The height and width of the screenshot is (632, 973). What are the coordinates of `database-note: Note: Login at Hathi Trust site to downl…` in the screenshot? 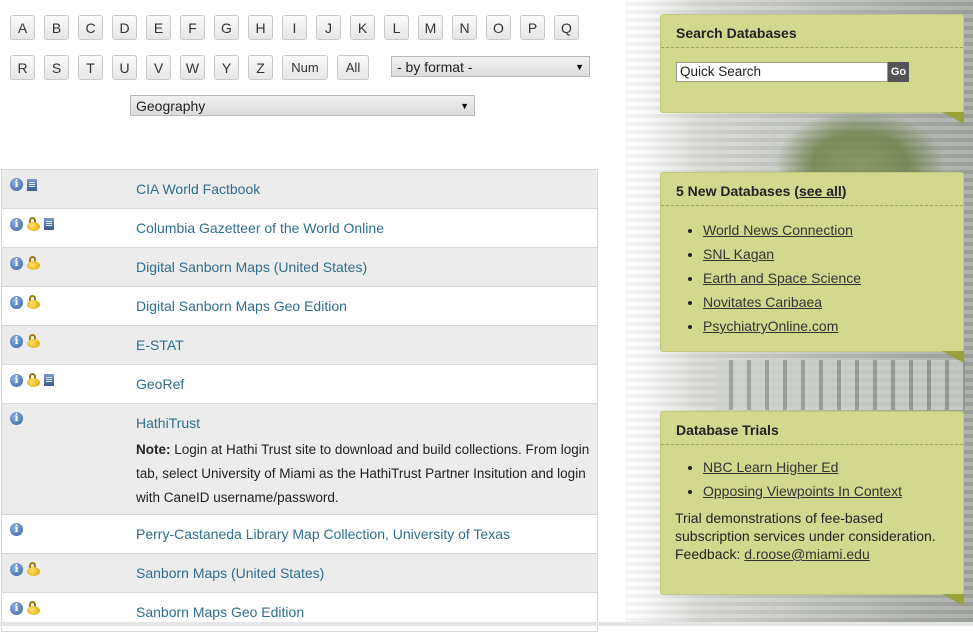 It's located at (364, 474).